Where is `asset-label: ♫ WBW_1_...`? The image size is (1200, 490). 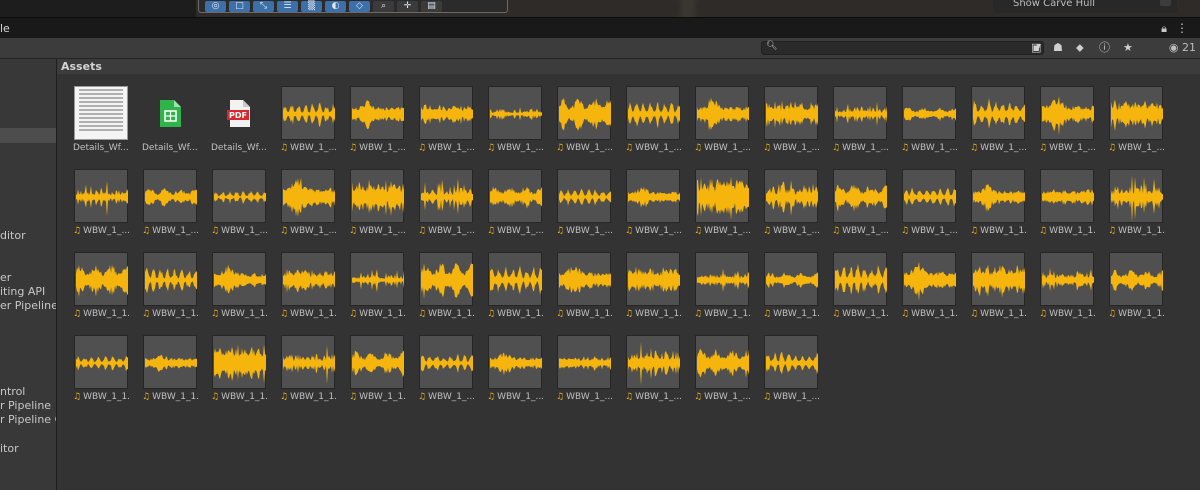
asset-label: ♫ WBW_1_... is located at coordinates (309, 148).